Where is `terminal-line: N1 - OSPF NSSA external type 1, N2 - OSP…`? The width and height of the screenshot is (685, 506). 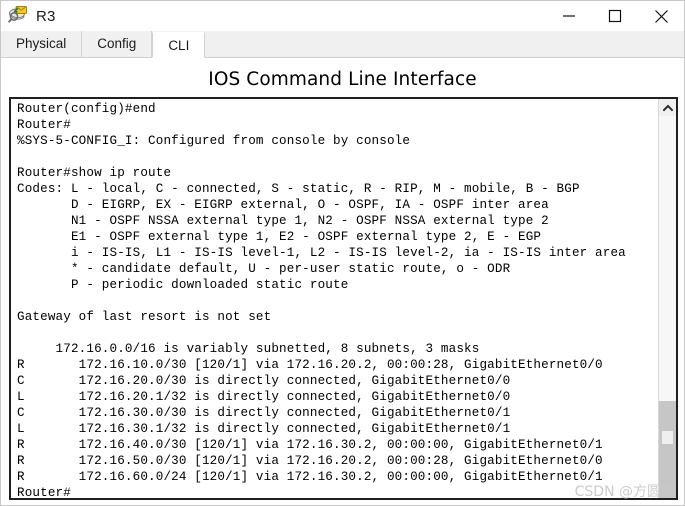 terminal-line: N1 - OSPF NSSA external type 1, N2 - OSP… is located at coordinates (283, 221).